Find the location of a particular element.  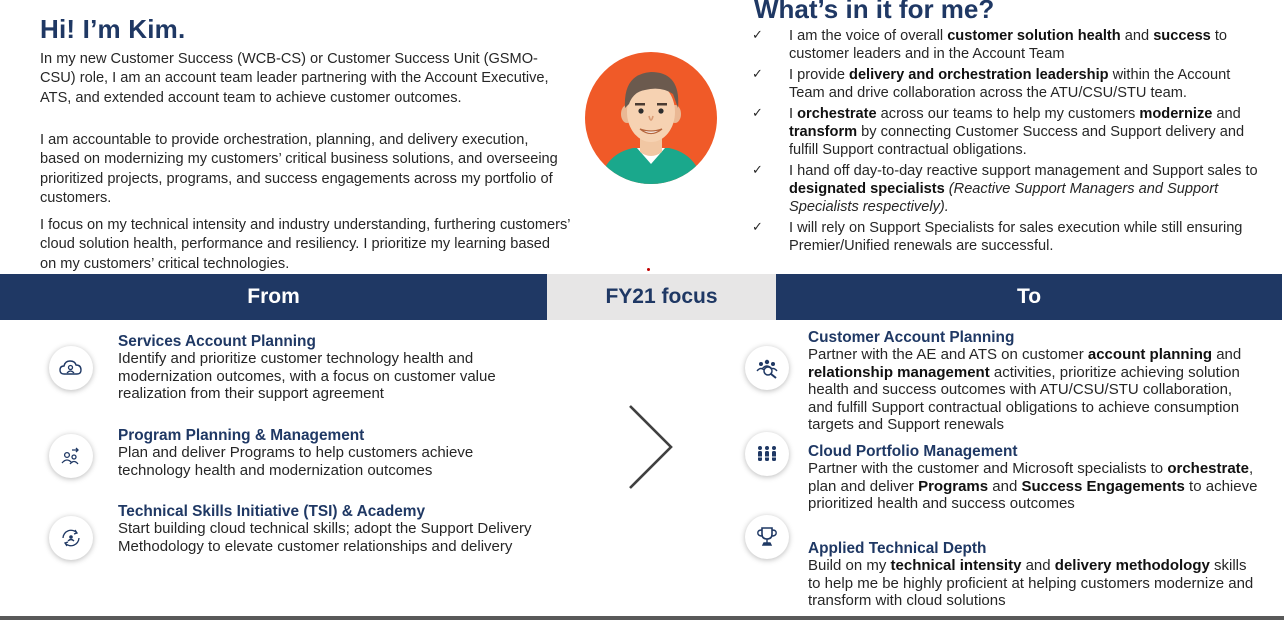

to-header-label: To is located at coordinates (1029, 296).